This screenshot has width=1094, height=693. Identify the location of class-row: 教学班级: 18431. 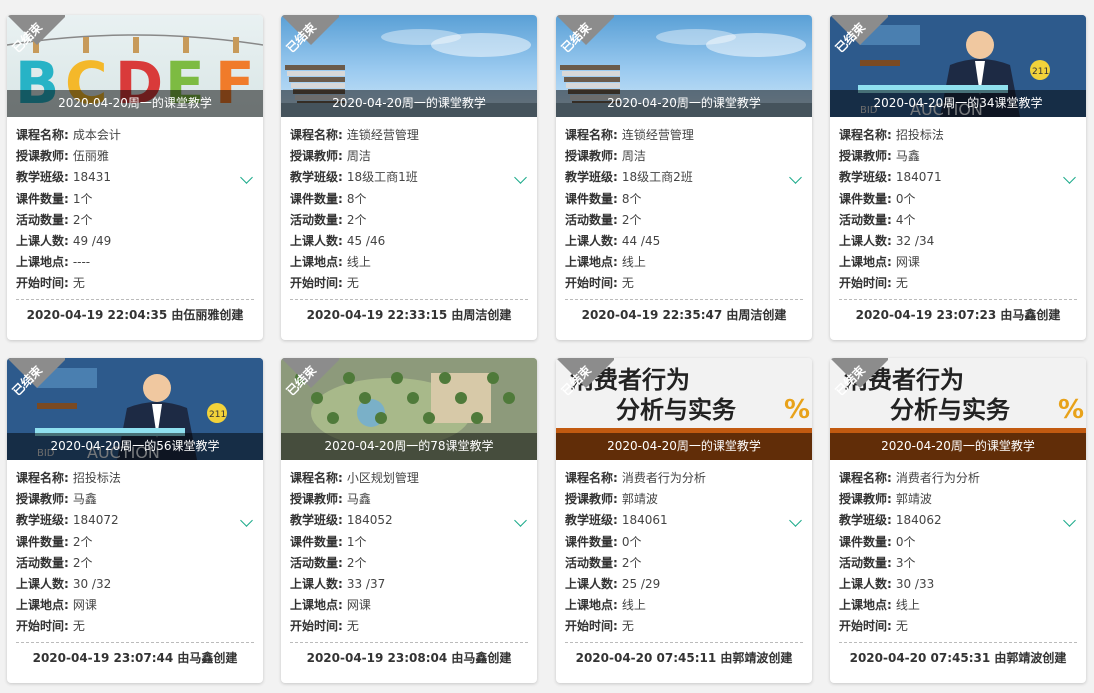
(135, 177).